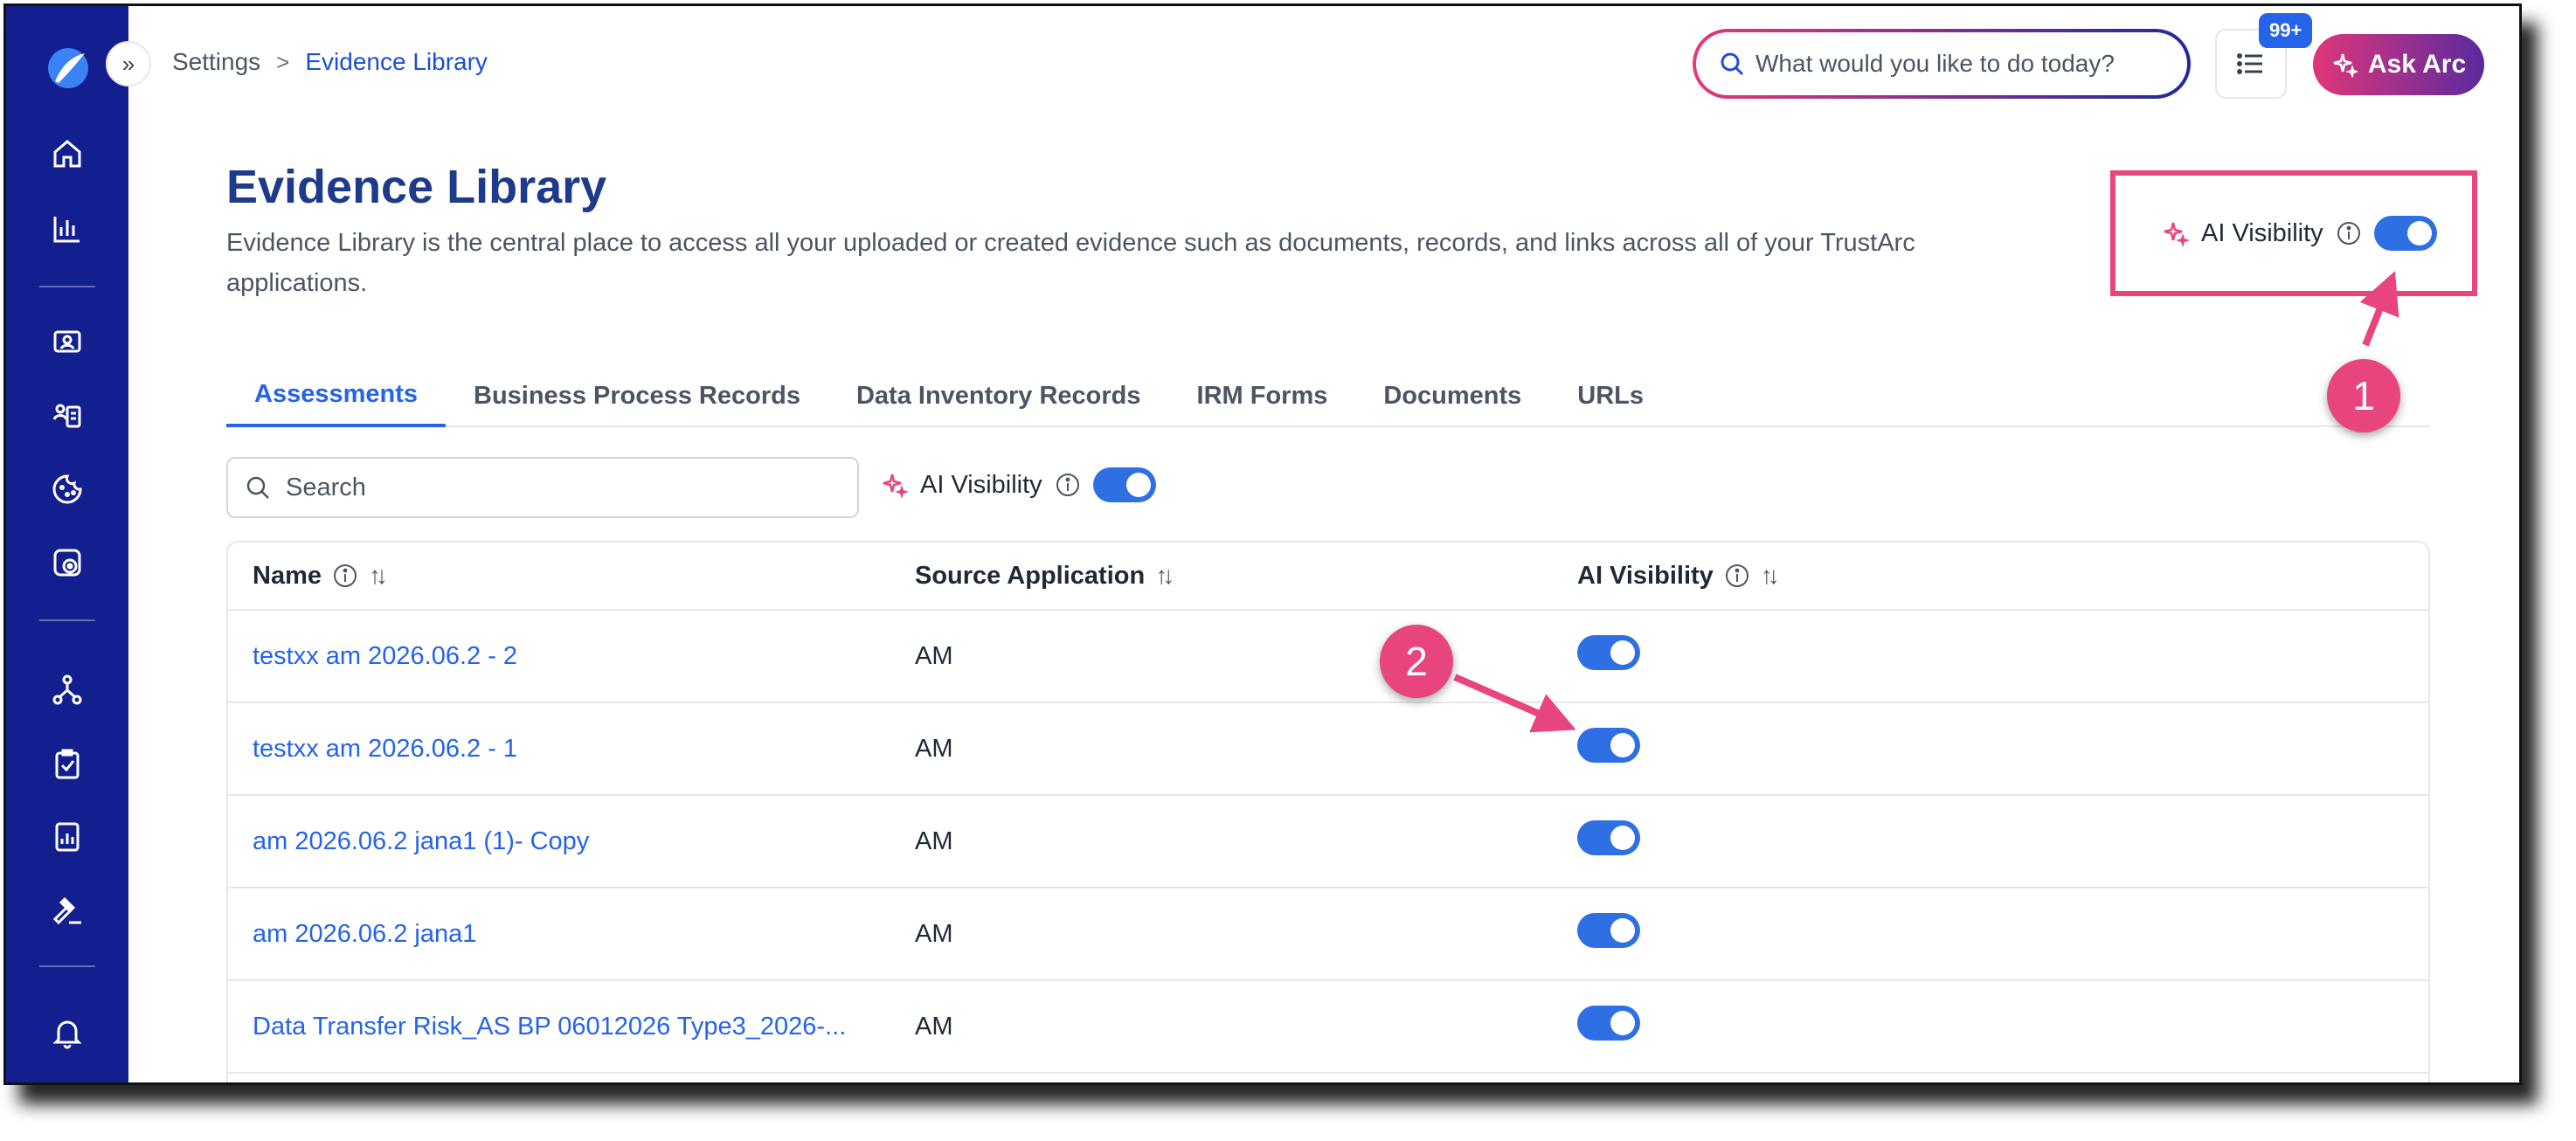 Image resolution: width=2576 pixels, height=1141 pixels. Describe the element at coordinates (1124, 485) in the screenshot. I see `ai-visibility-filter-toggle` at that location.